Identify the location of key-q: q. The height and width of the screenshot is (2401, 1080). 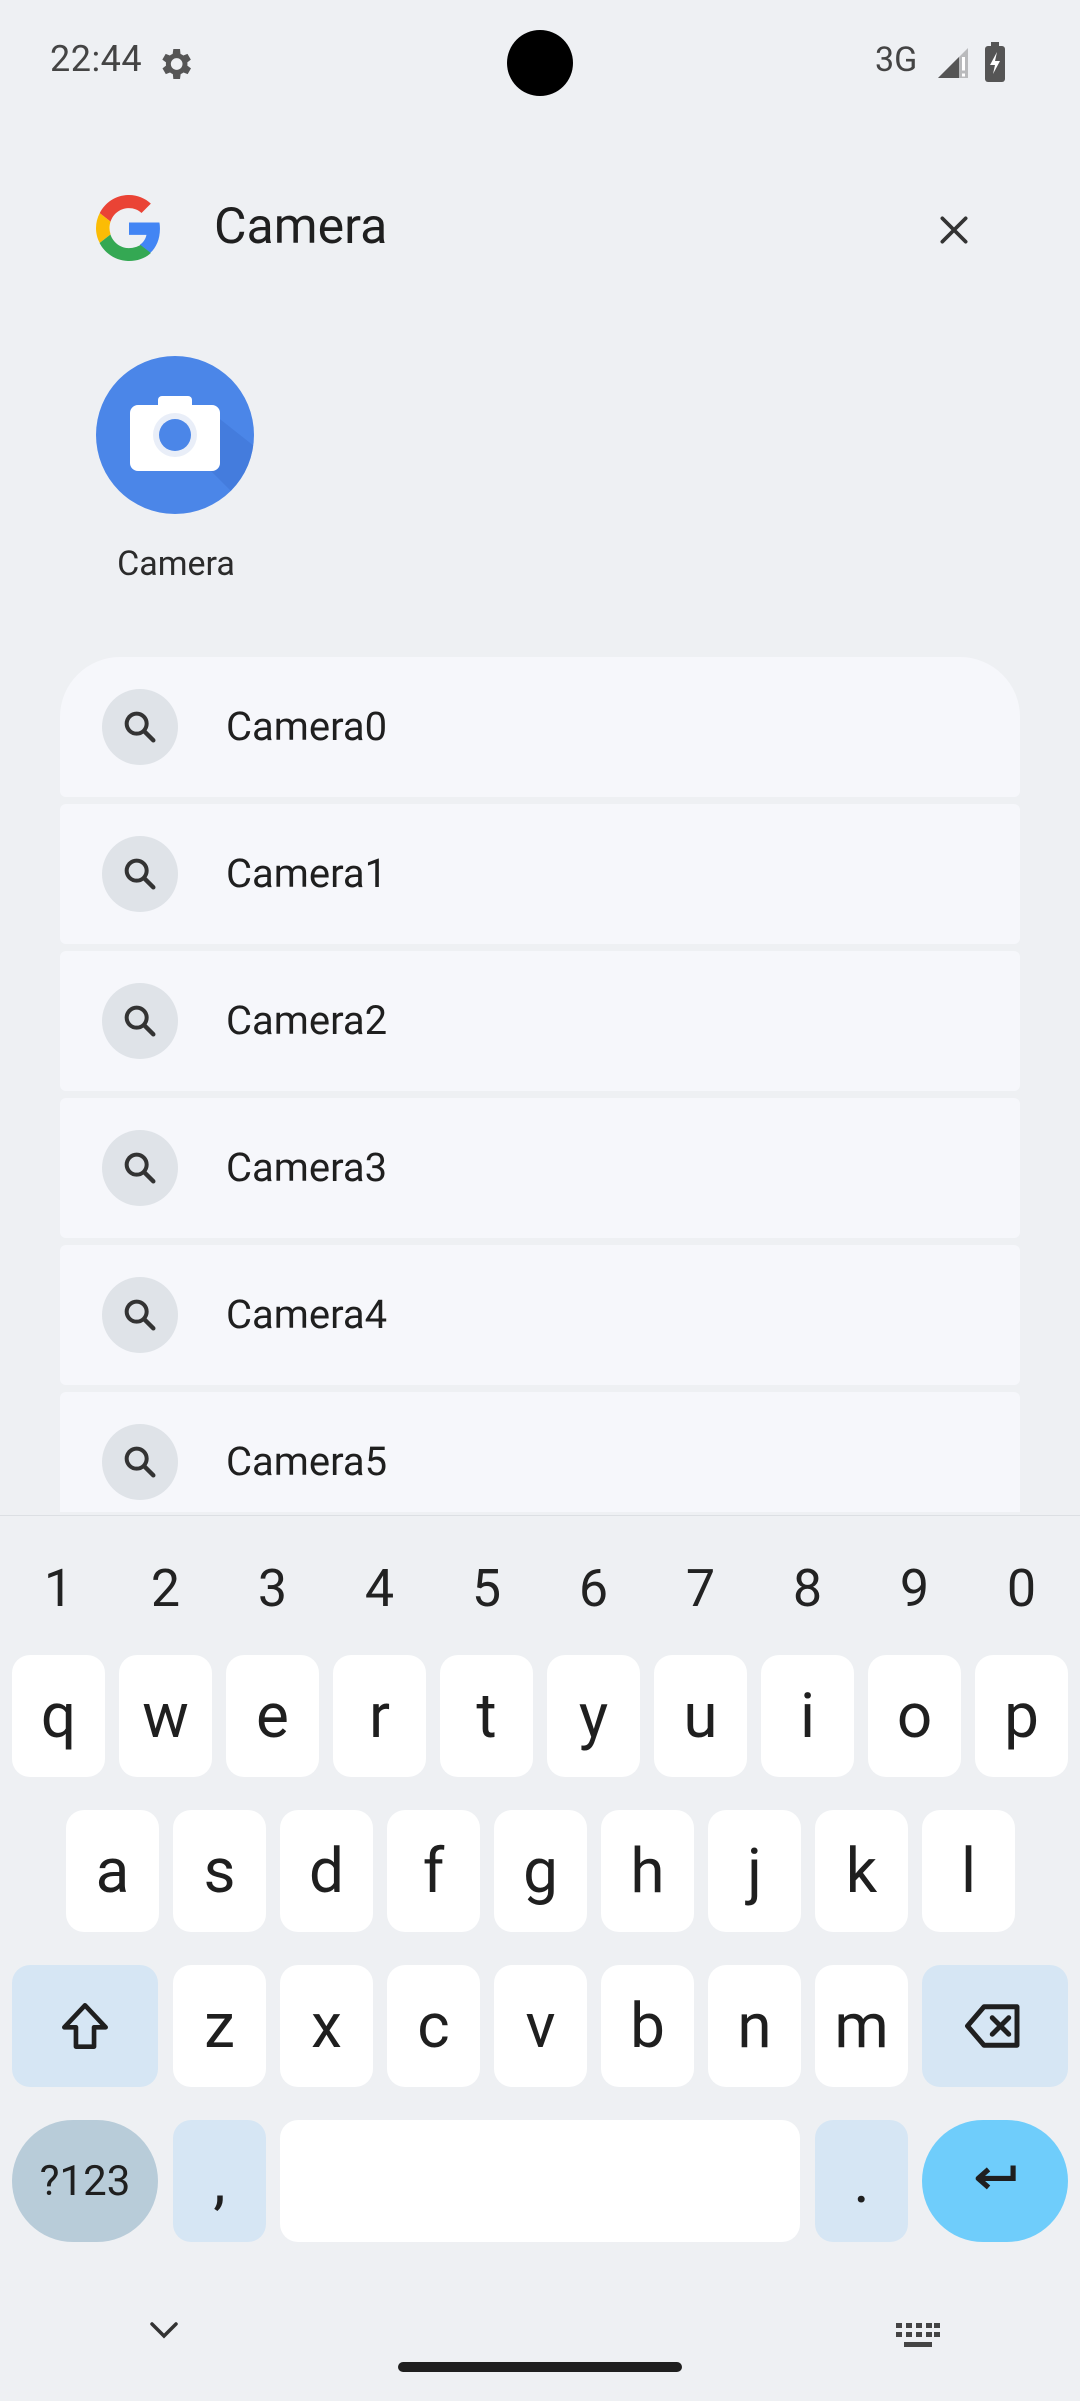
(58, 1716).